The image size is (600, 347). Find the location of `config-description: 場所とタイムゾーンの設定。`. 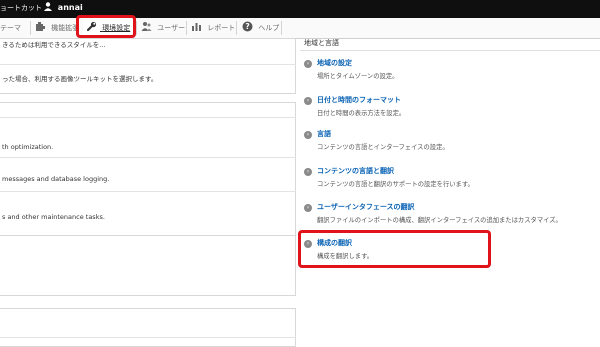

config-description: 場所とタイムゾーンの設定。 is located at coordinates (358, 76).